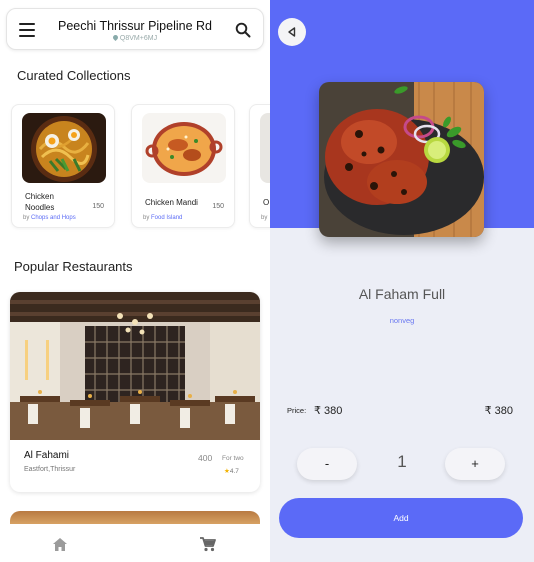 The width and height of the screenshot is (534, 562). Describe the element at coordinates (475, 464) in the screenshot. I see `increase-quantity-button: +` at that location.